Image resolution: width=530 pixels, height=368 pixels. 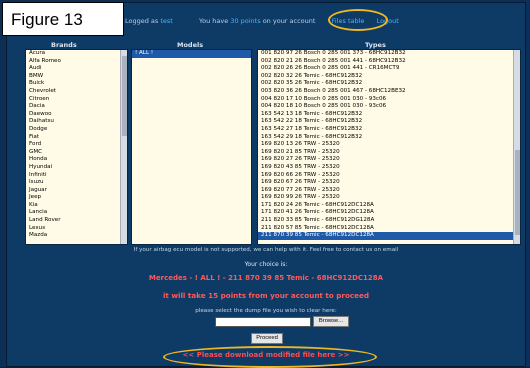 I want to click on type-option: 002 820 35 26 Temic - 68HC912B32, so click(x=389, y=84).